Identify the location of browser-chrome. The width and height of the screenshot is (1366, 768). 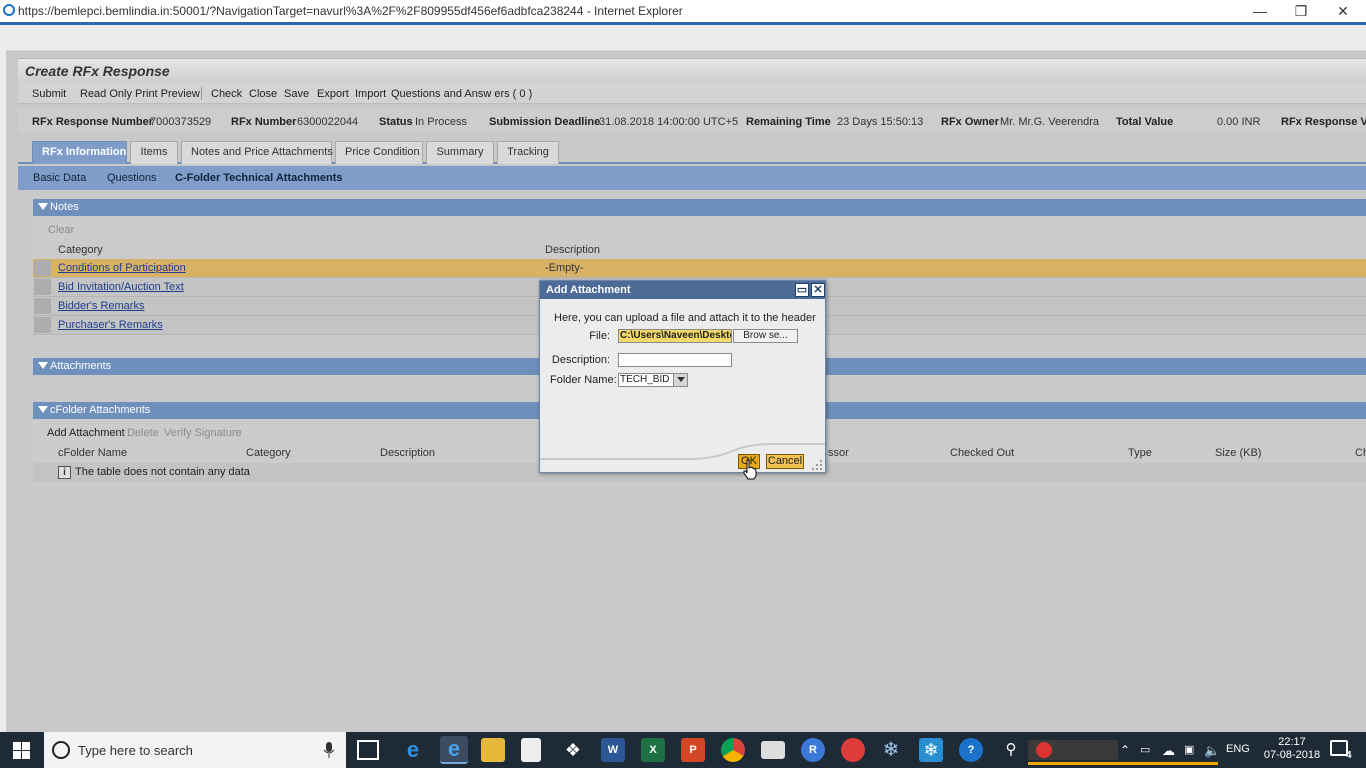
(683, 38).